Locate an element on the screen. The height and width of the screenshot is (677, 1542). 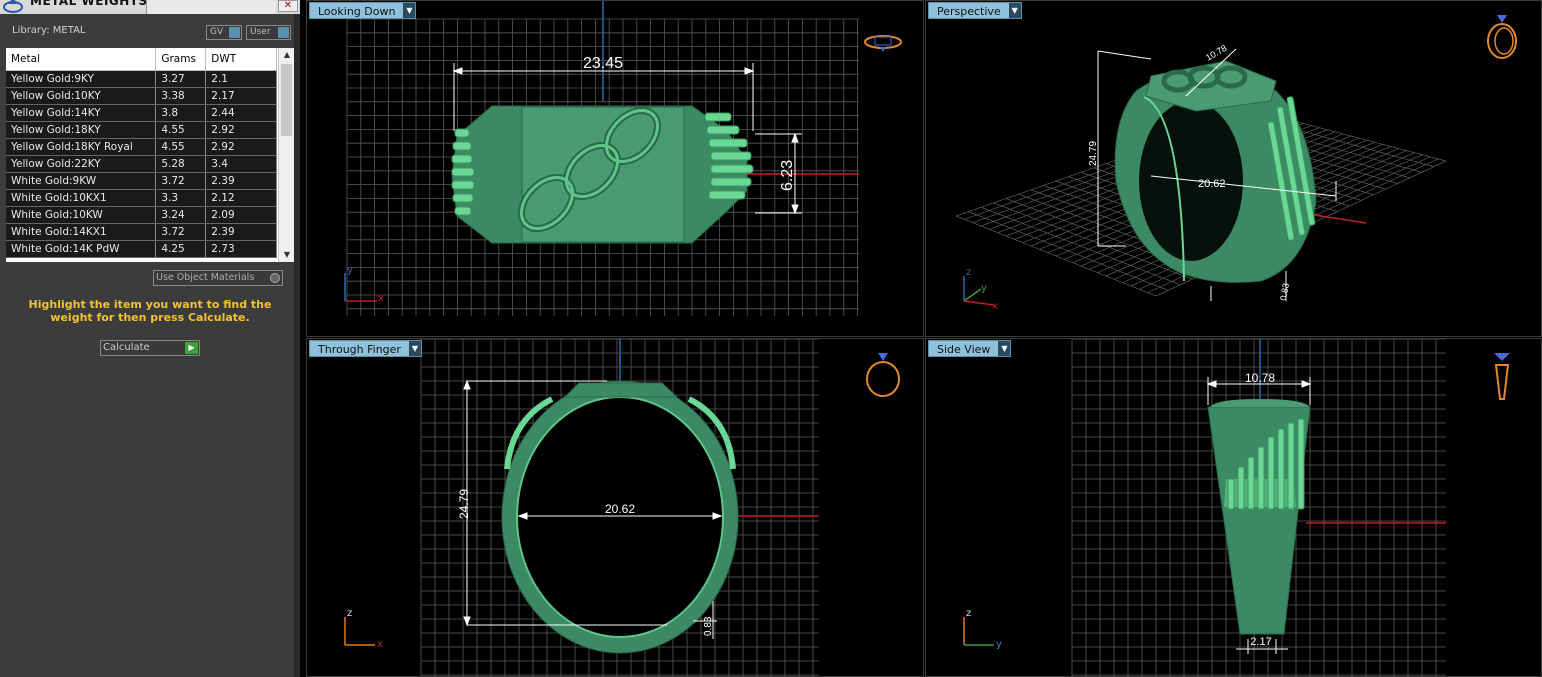
column-header-dwt: DWT is located at coordinates (241, 59).